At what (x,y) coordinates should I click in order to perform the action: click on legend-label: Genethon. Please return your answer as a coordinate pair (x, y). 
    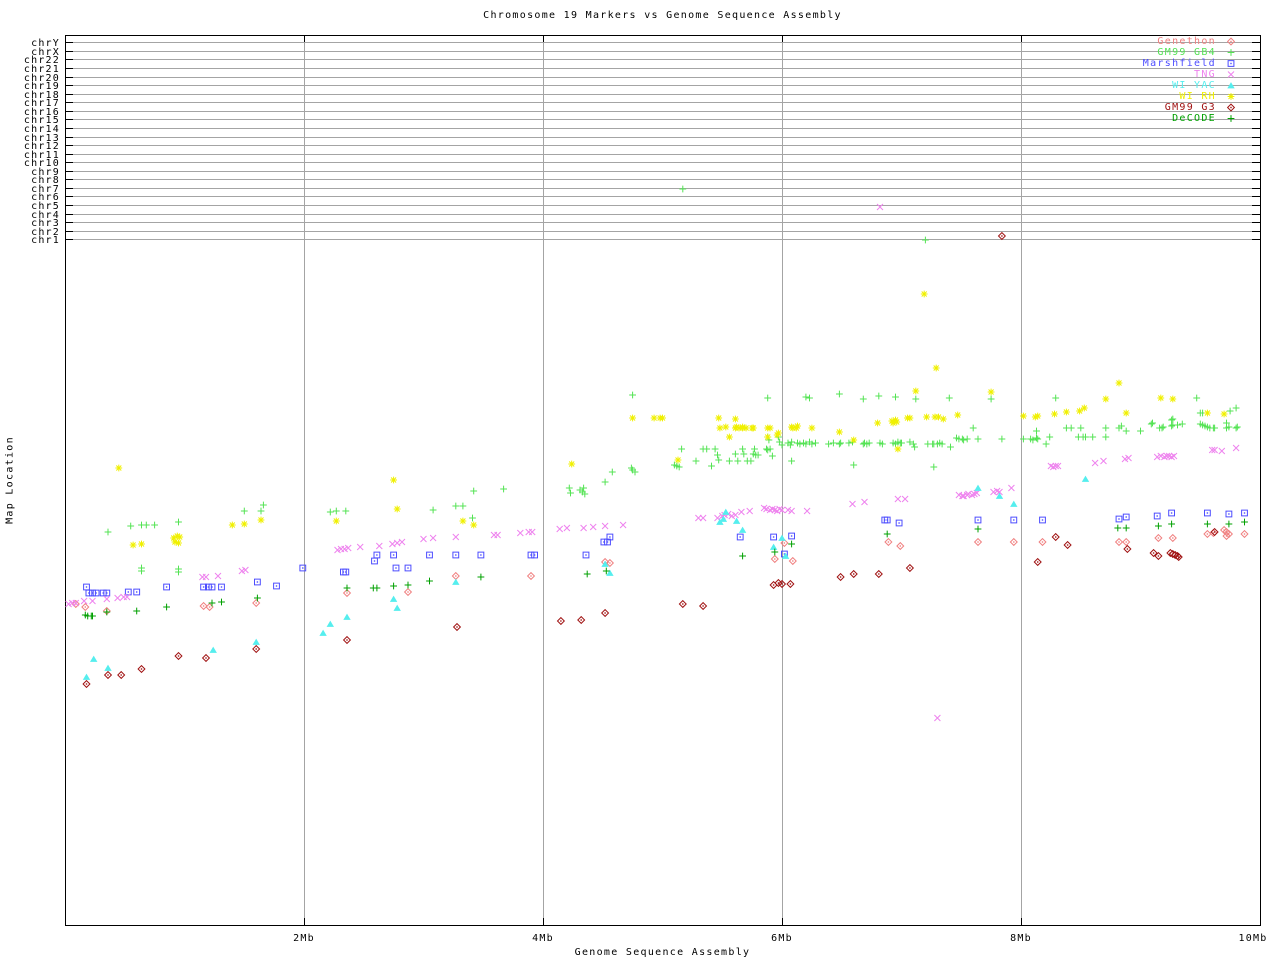
    Looking at the image, I should click on (1186, 41).